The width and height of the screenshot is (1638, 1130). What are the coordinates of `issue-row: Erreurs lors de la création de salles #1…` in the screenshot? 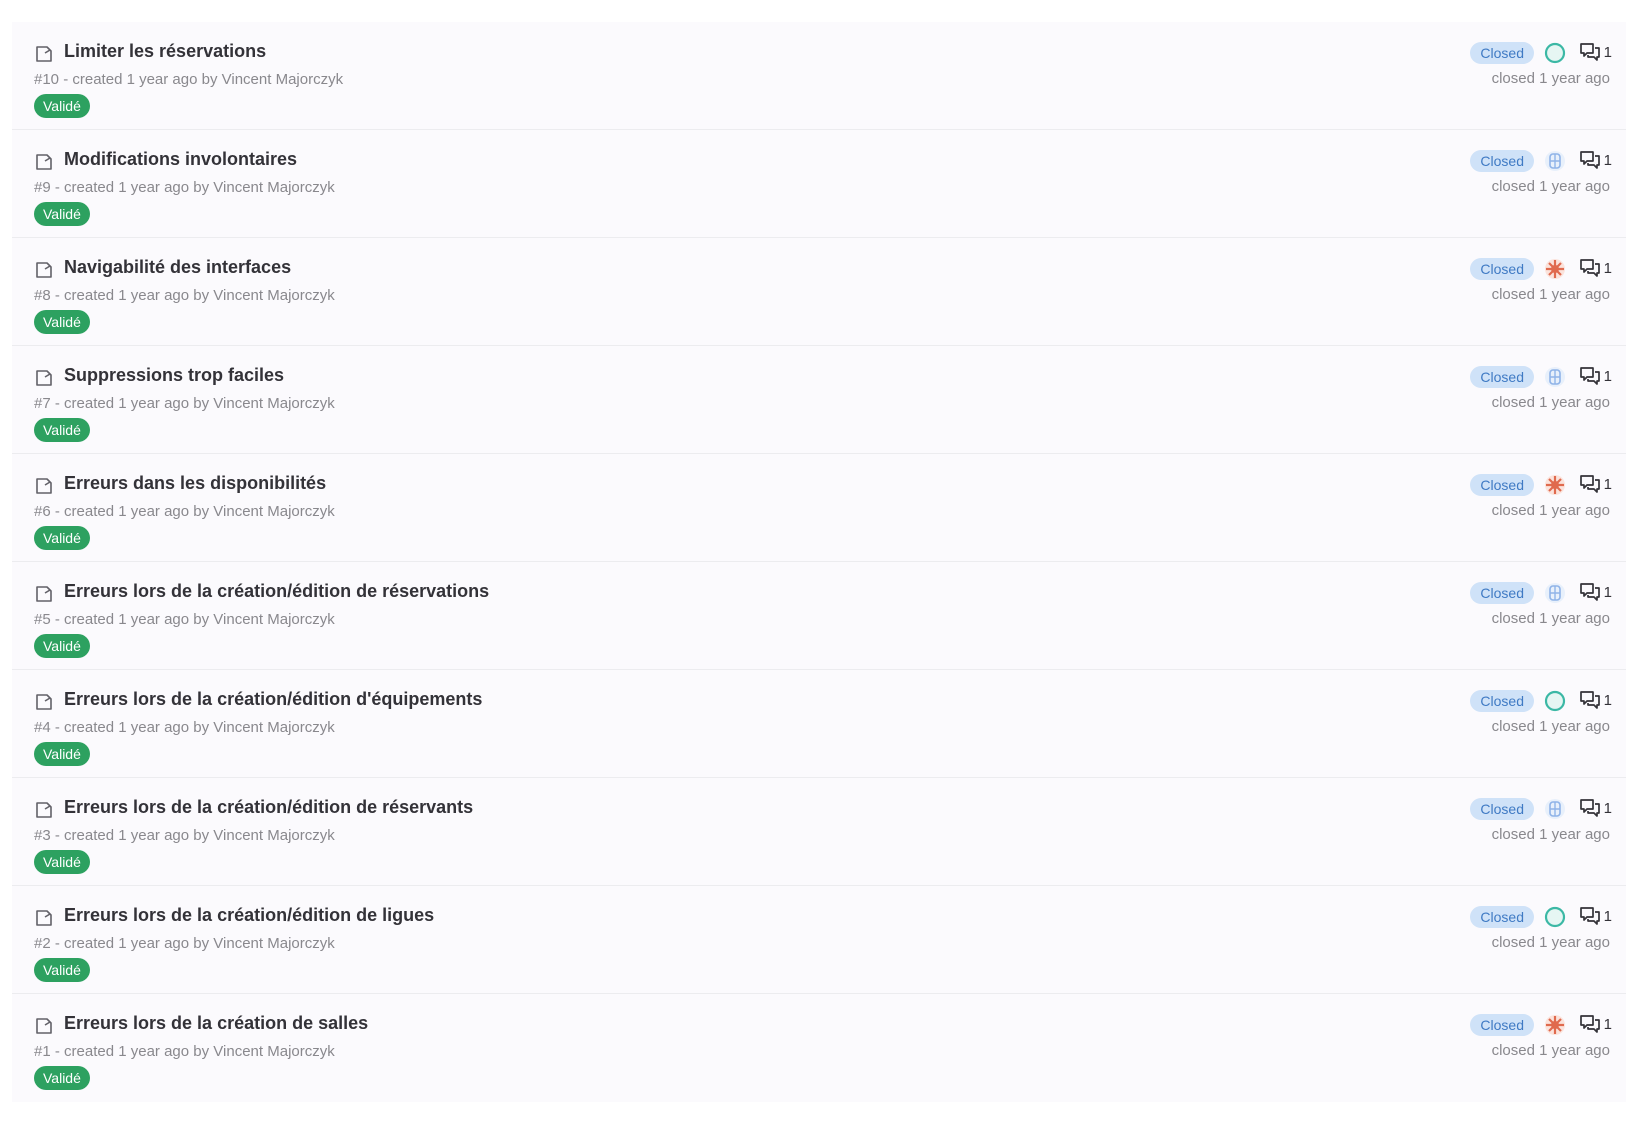 It's located at (819, 1048).